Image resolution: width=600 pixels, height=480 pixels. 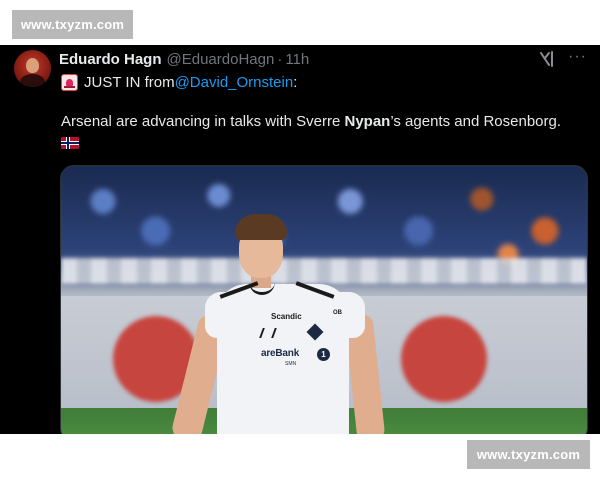 What do you see at coordinates (221, 59) in the screenshot?
I see `user-handle: @EduardoHagn` at bounding box center [221, 59].